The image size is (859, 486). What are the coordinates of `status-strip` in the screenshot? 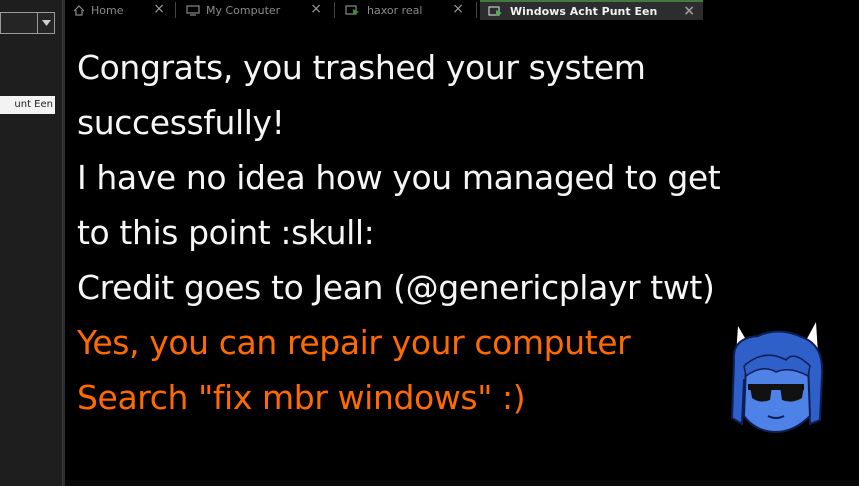 It's located at (462, 483).